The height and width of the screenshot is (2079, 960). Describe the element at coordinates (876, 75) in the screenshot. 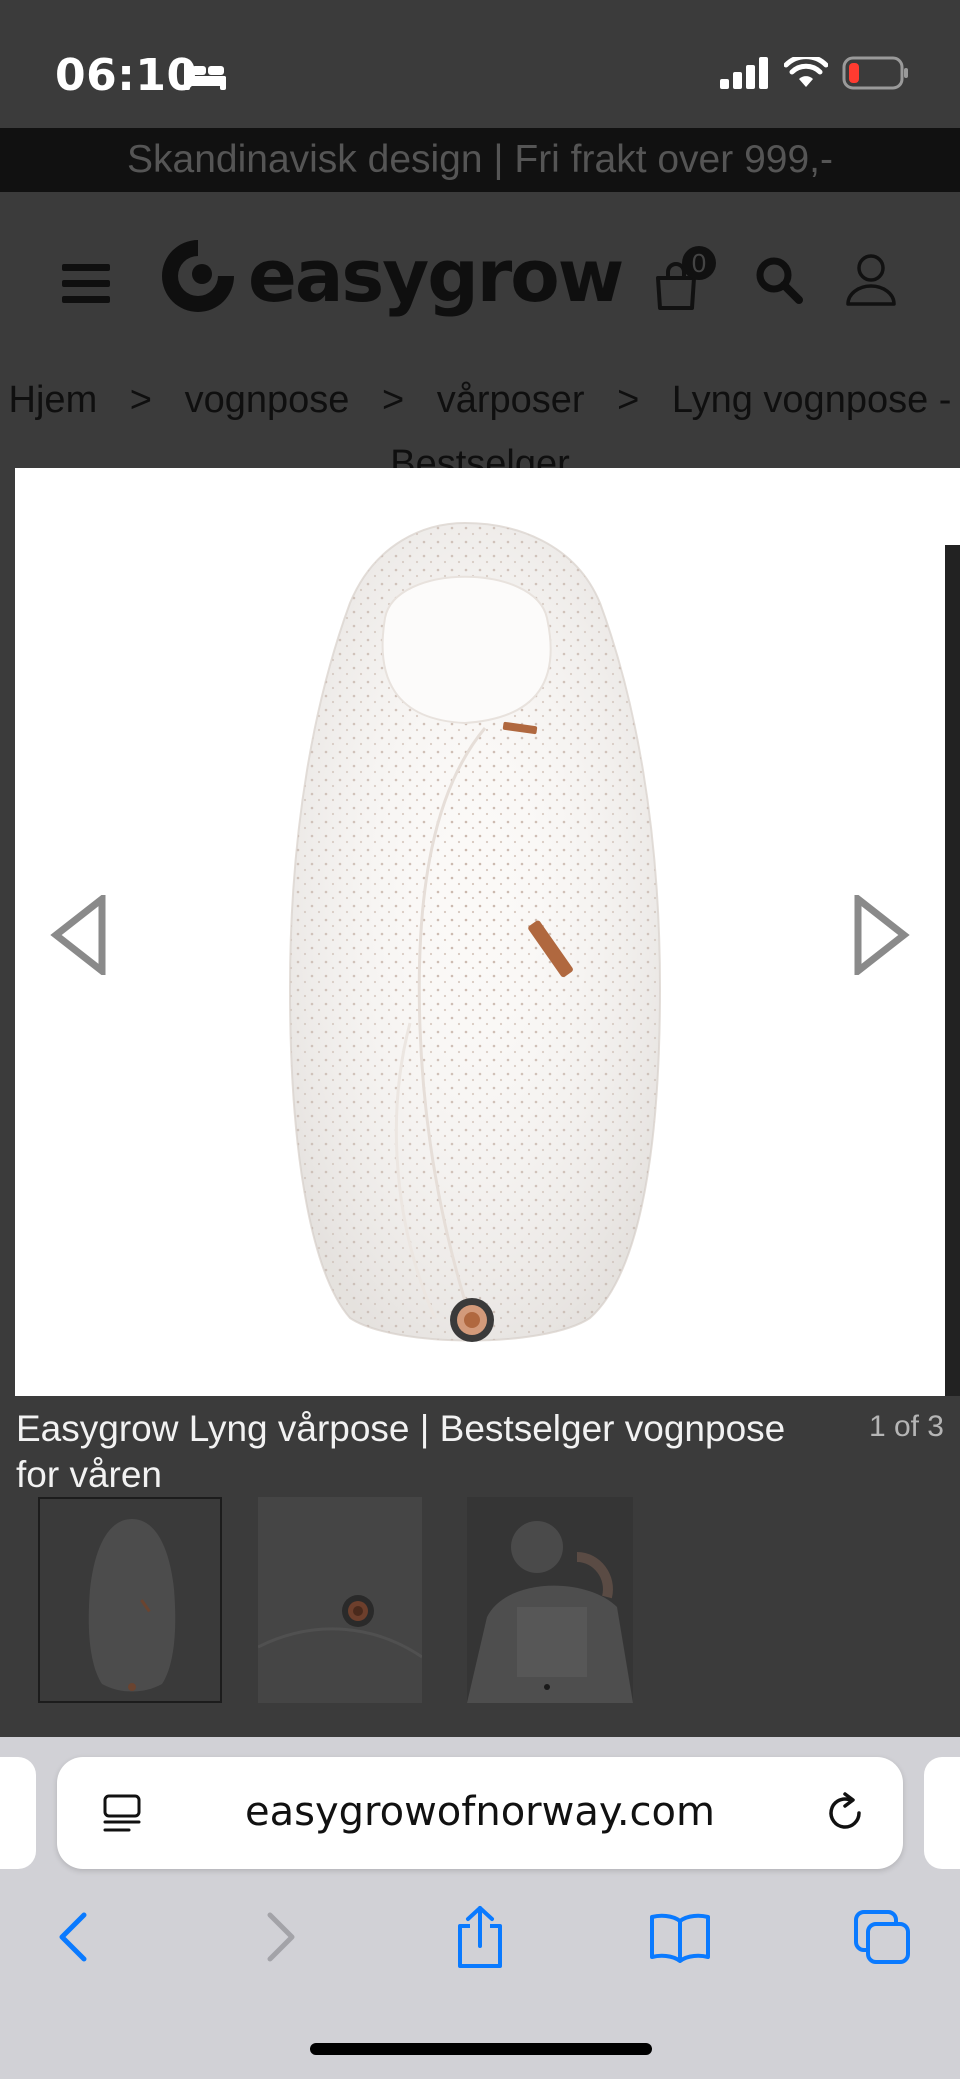

I see `battery-low-icon` at that location.